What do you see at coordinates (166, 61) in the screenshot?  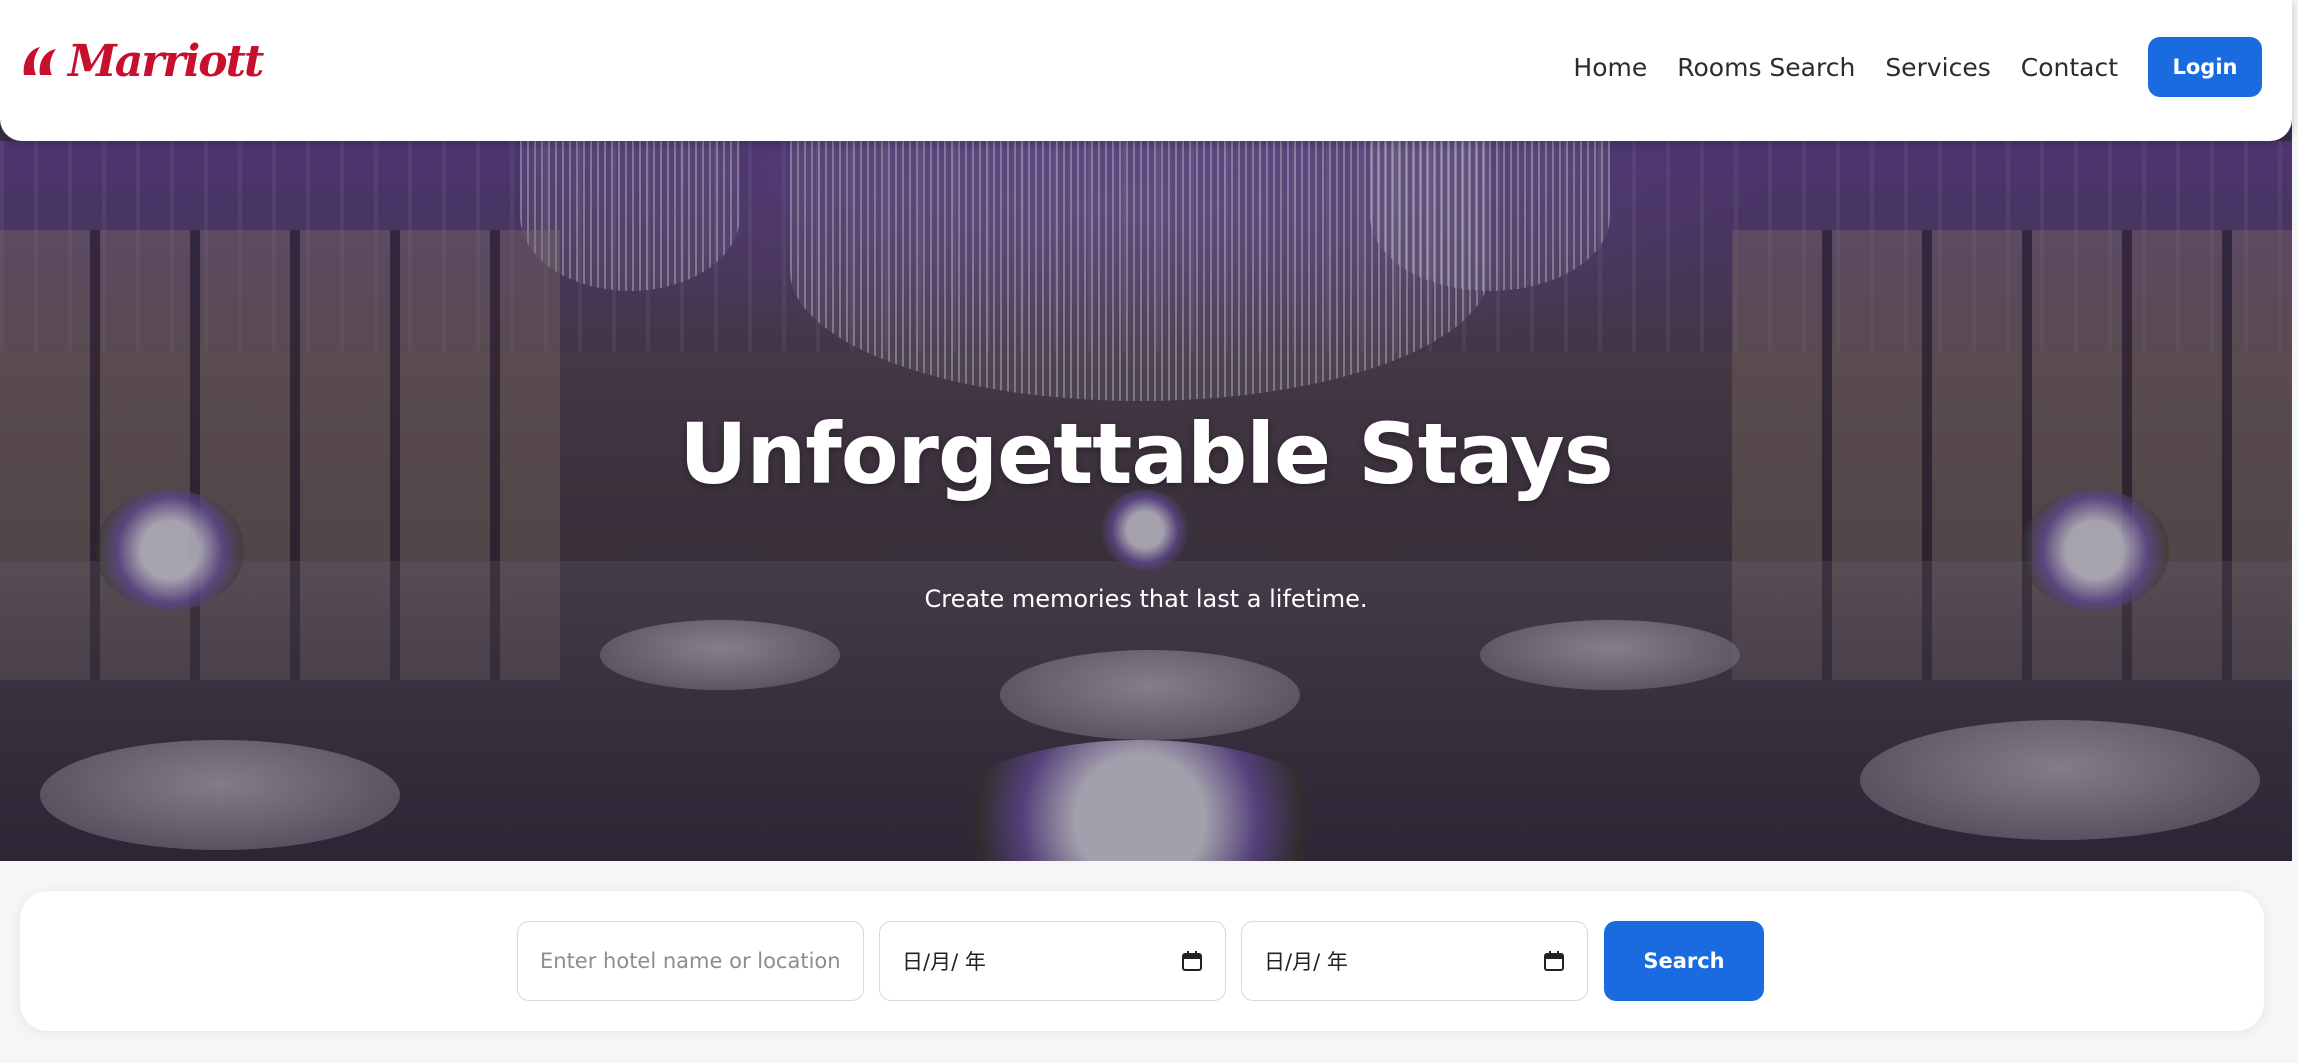 I see `brand-name: Marriott` at bounding box center [166, 61].